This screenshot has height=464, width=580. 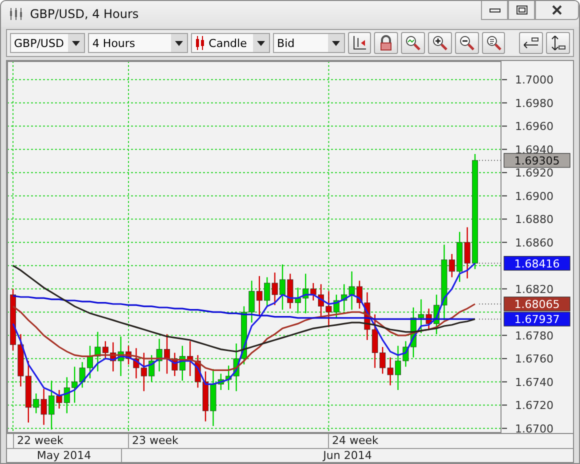 What do you see at coordinates (534, 382) in the screenshot?
I see `price-axis-label: 1.6740` at bounding box center [534, 382].